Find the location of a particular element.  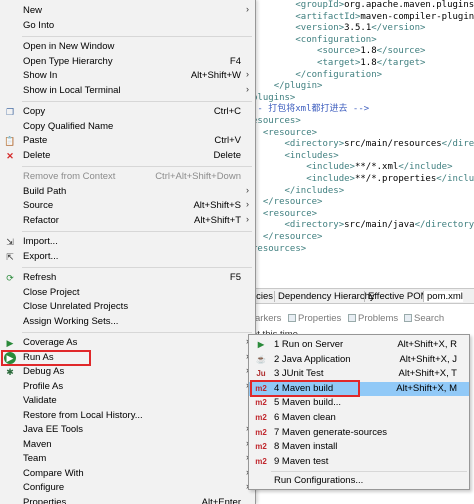

menu-item-label: Coverage As is located at coordinates (50, 342).